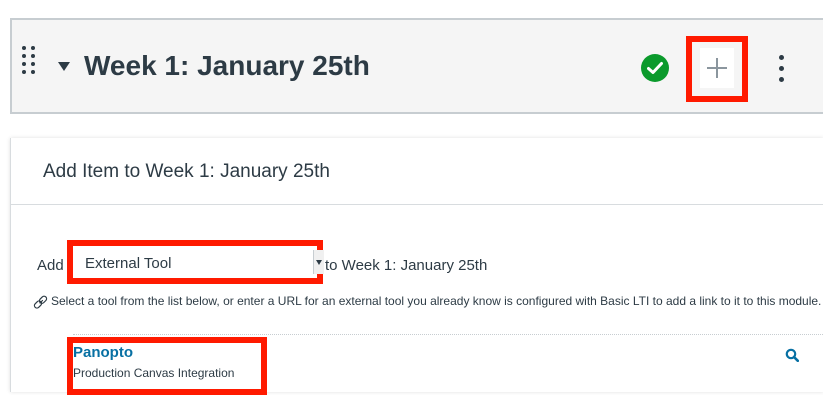 Image resolution: width=823 pixels, height=395 pixels. What do you see at coordinates (655, 68) in the screenshot?
I see `check-circle-icon` at bounding box center [655, 68].